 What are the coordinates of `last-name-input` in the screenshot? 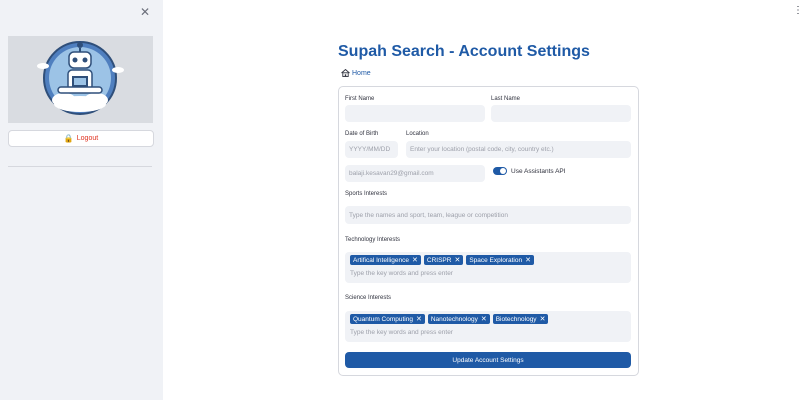 It's located at (561, 113).